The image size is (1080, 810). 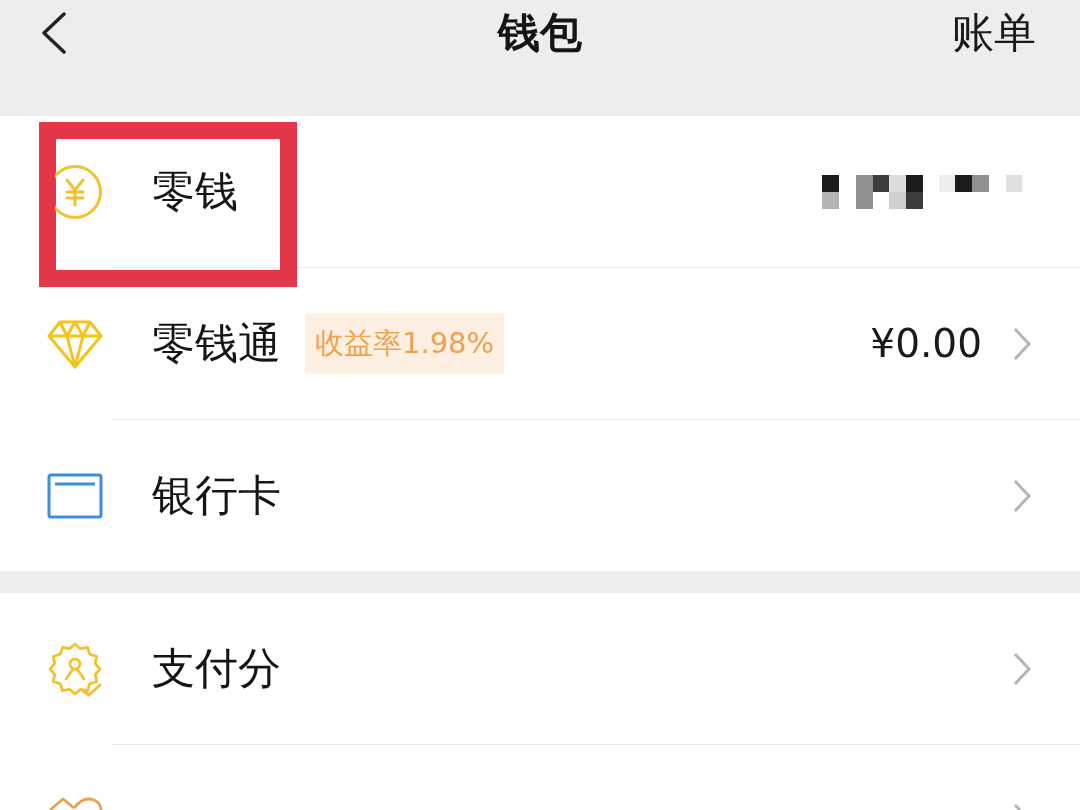 What do you see at coordinates (216, 668) in the screenshot?
I see `menu-item-label: 支付分` at bounding box center [216, 668].